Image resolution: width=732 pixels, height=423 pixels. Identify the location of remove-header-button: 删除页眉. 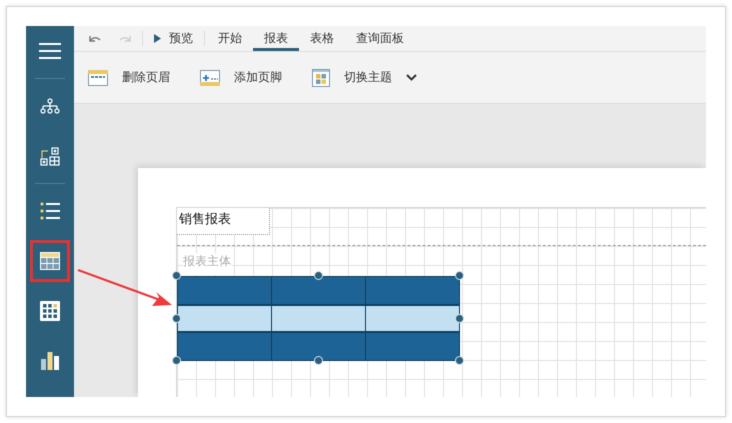
(133, 77).